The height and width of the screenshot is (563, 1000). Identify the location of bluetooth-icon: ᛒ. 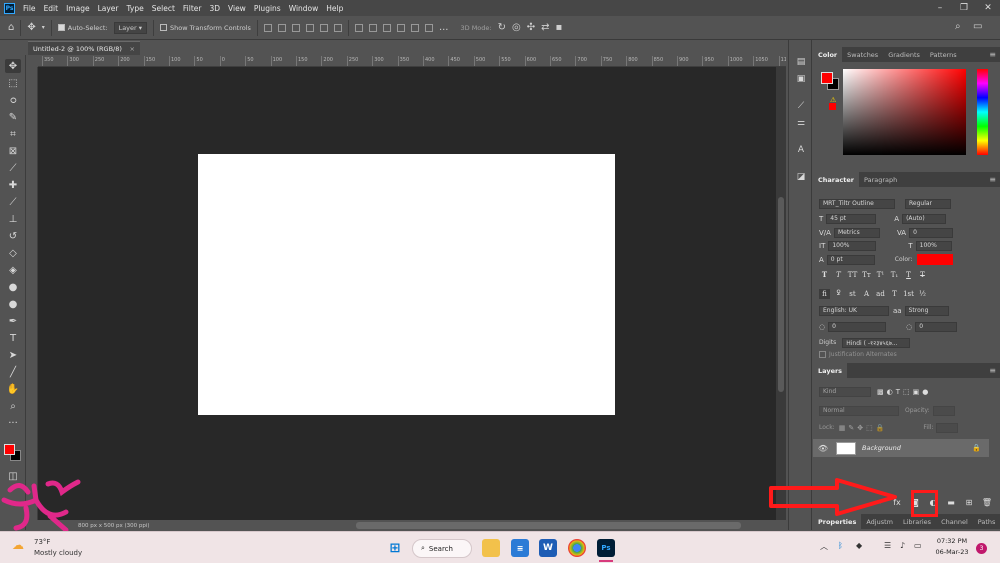
(840, 545).